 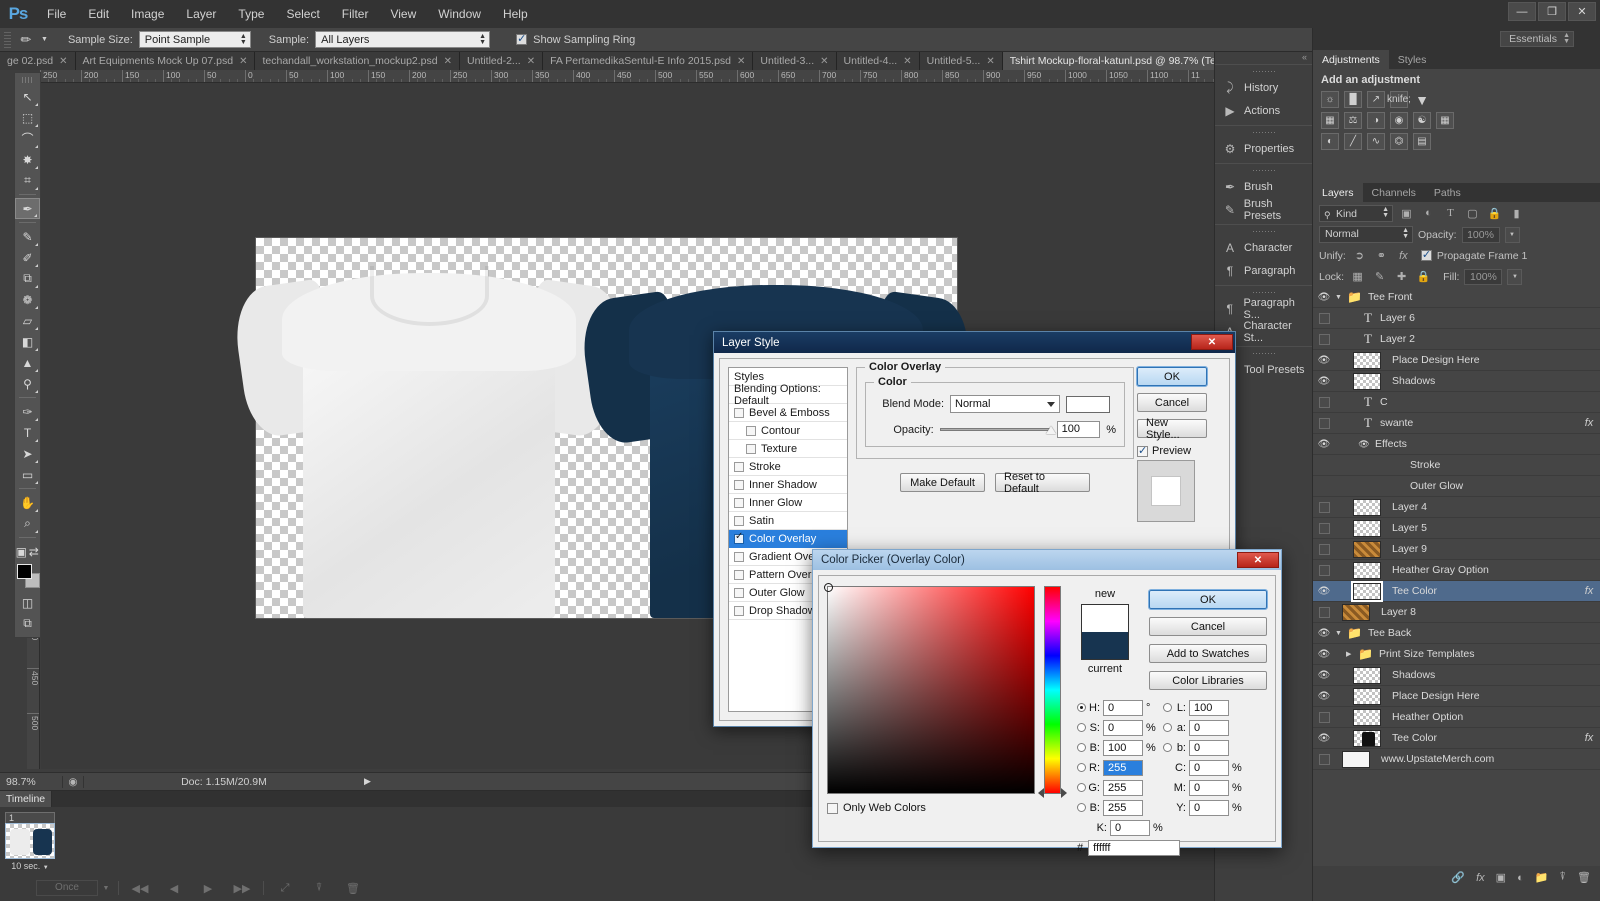 What do you see at coordinates (1456, 360) in the screenshot?
I see `layer-row: 👁 Place Design Here` at bounding box center [1456, 360].